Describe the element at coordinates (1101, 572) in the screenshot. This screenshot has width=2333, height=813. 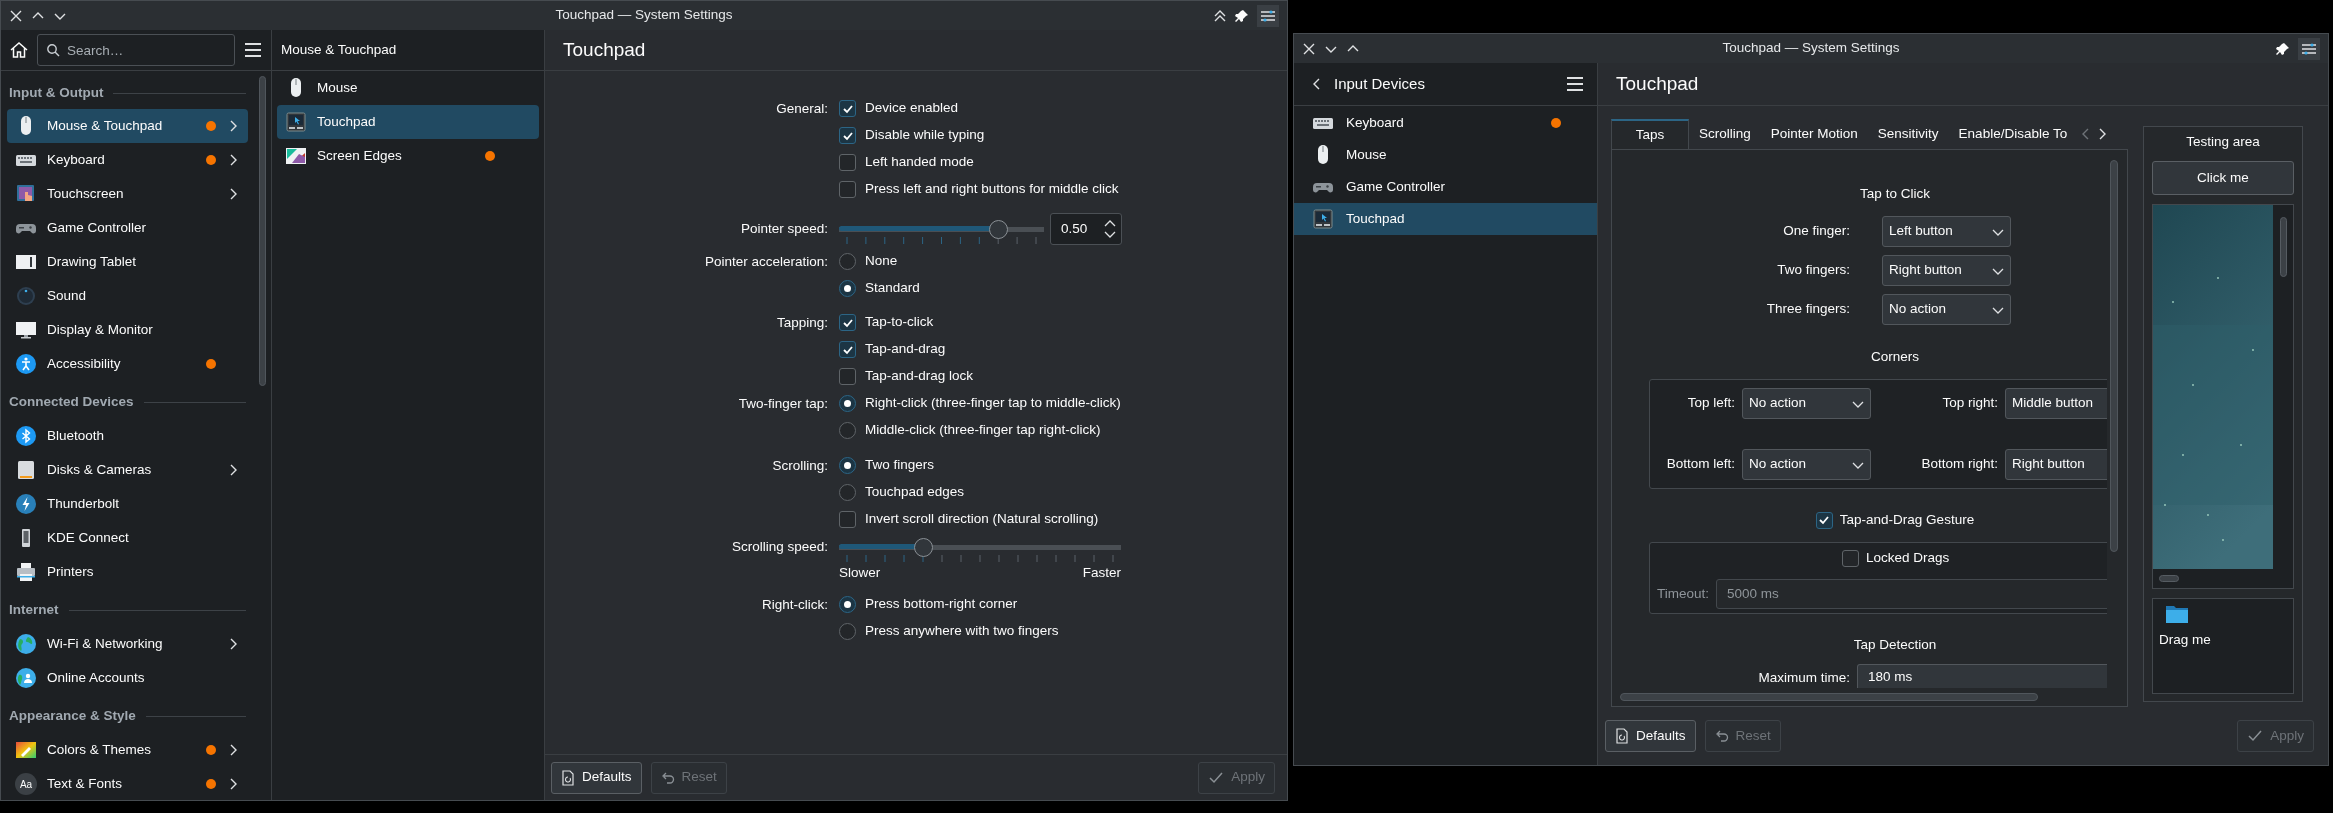
I see `scale-label: Faster` at that location.